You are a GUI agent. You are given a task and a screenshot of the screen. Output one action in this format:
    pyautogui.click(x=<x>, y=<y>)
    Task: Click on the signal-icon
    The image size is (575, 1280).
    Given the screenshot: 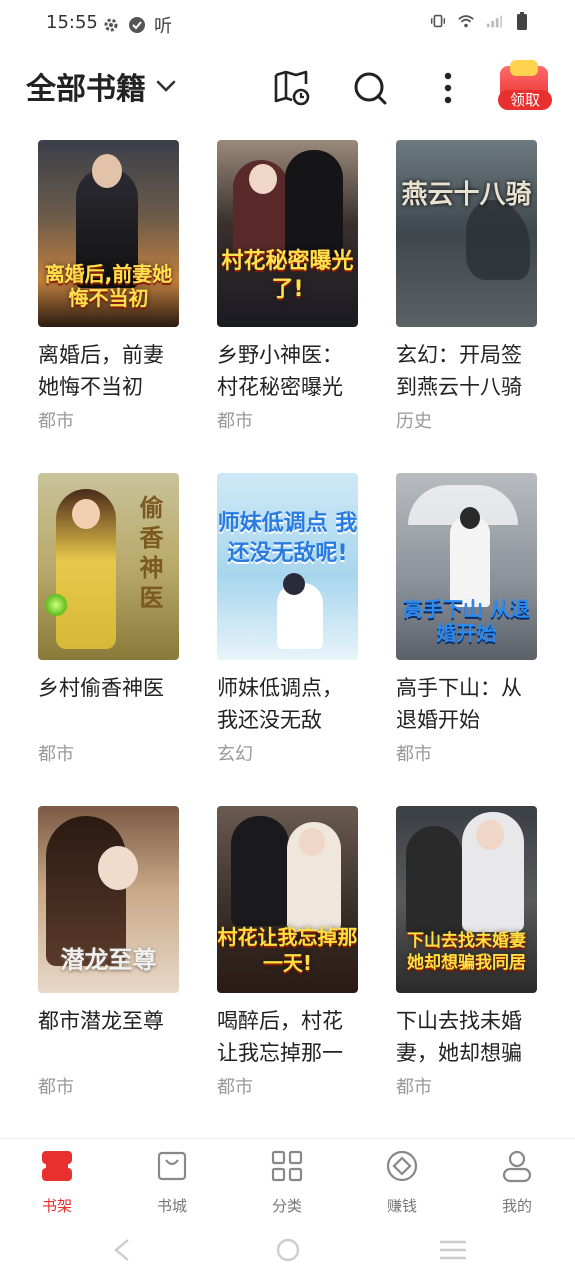 What is the action you would take?
    pyautogui.click(x=494, y=21)
    